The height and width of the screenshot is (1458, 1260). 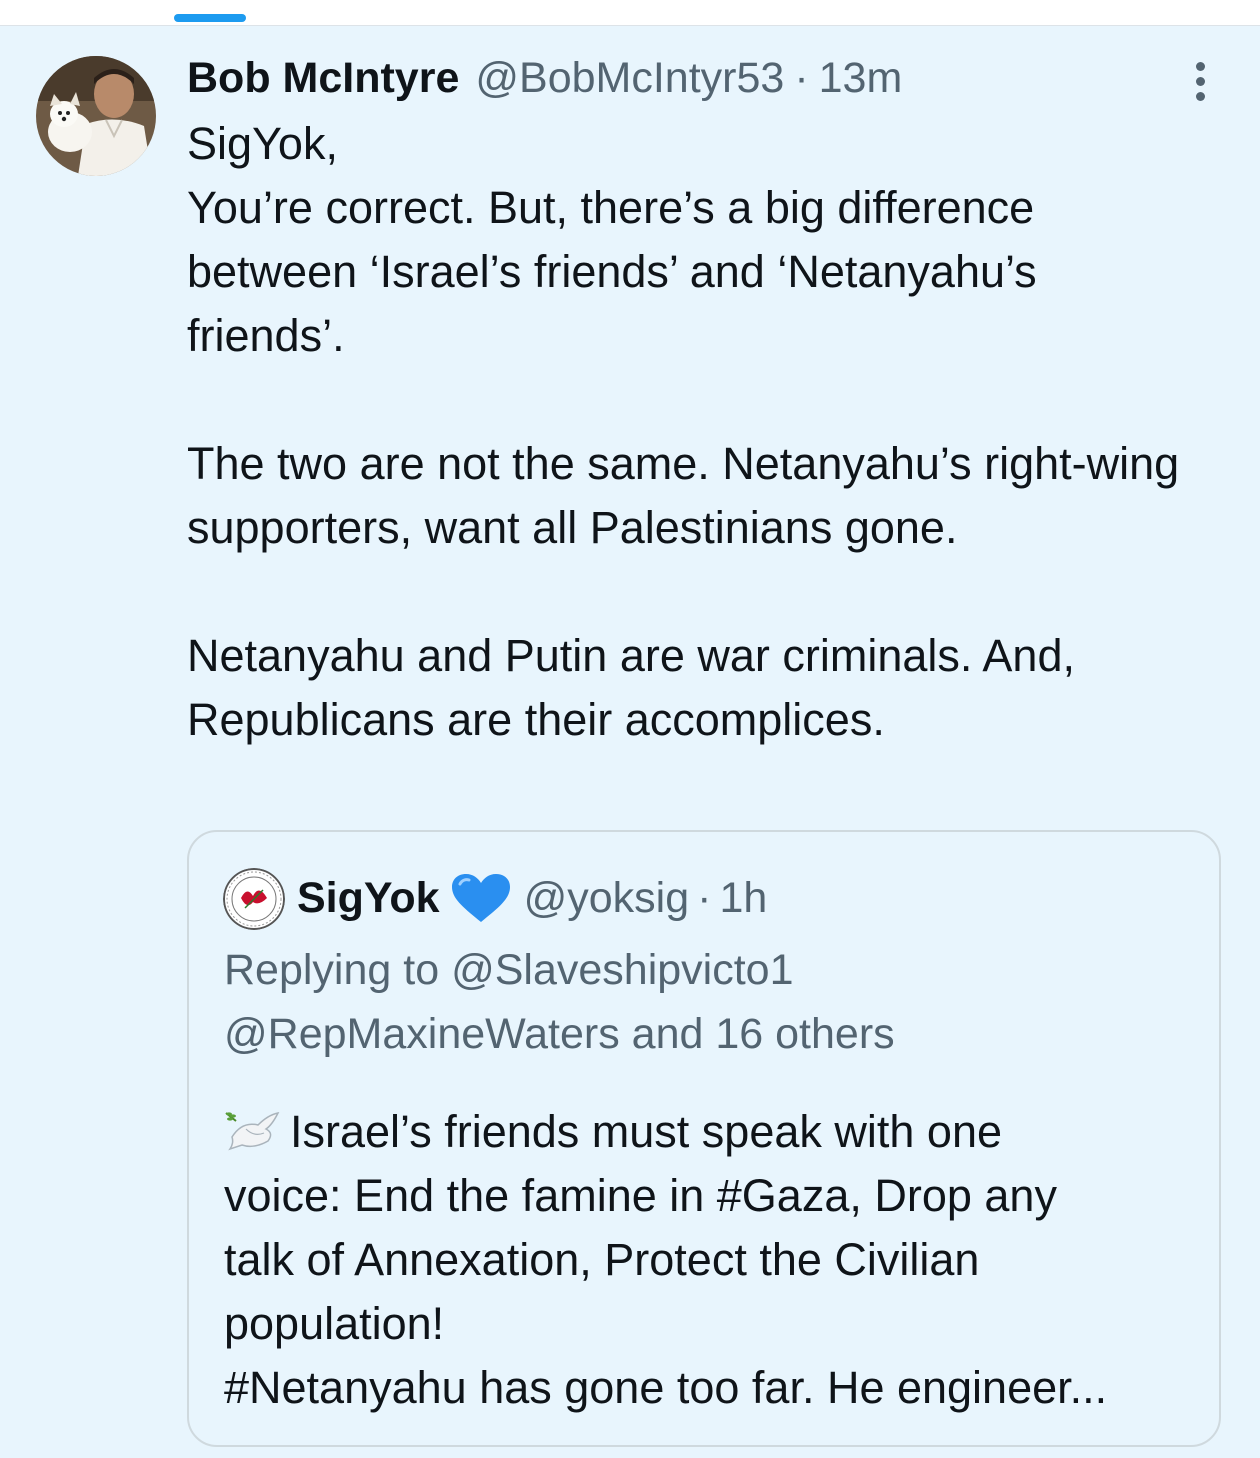 What do you see at coordinates (323, 78) in the screenshot?
I see `author-name: Bob McIntyre` at bounding box center [323, 78].